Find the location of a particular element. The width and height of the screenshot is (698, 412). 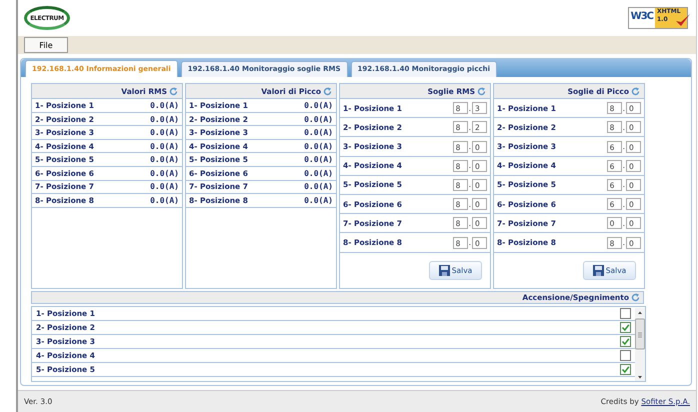

file-menu-button: File is located at coordinates (46, 45).